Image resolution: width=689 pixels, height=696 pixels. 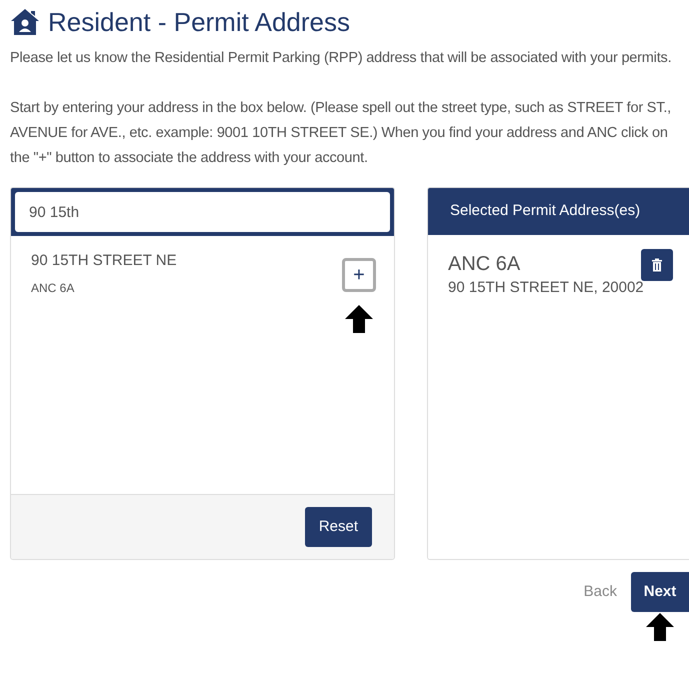 I want to click on address-search-field: 90 15th, so click(x=202, y=212).